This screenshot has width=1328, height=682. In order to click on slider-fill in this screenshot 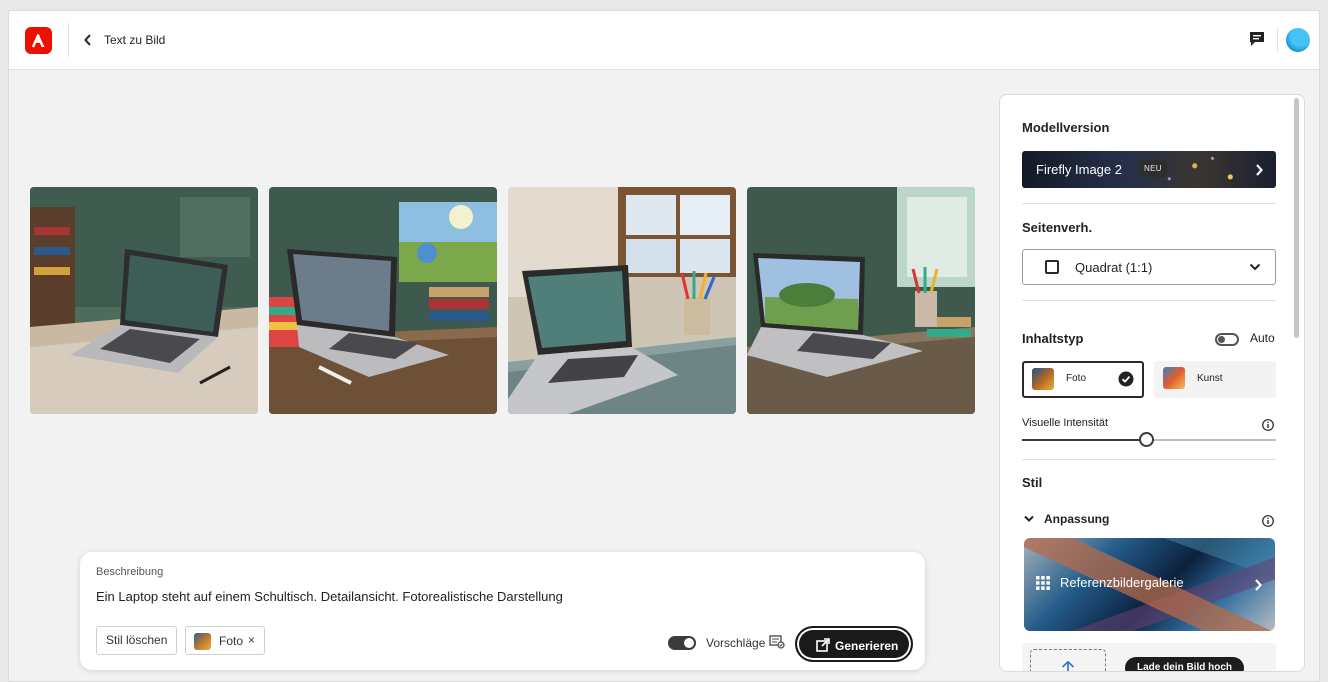, I will do `click(1084, 440)`.